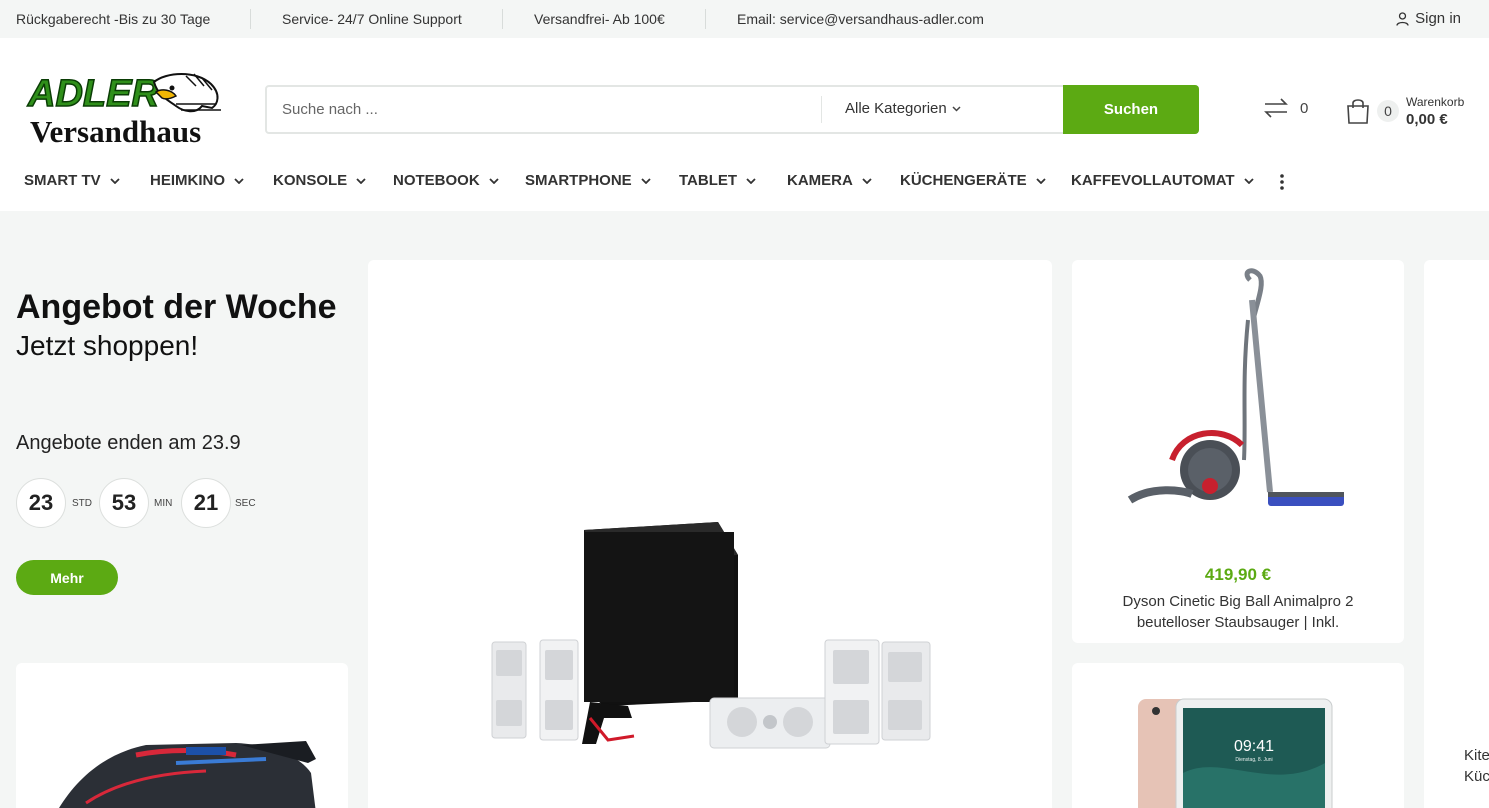  What do you see at coordinates (310, 180) in the screenshot?
I see `nav-item-label: KONSOLE` at bounding box center [310, 180].